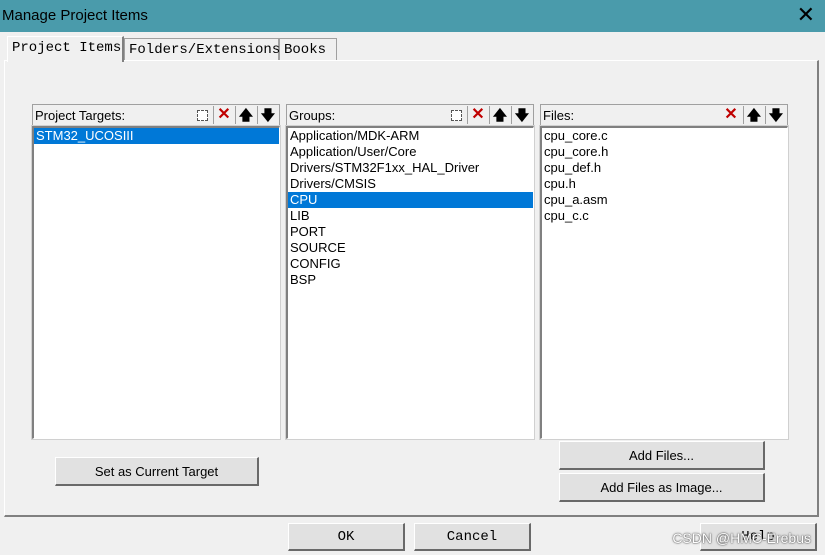 This screenshot has width=825, height=555. What do you see at coordinates (472, 537) in the screenshot?
I see `cancel-button: Cancel` at bounding box center [472, 537].